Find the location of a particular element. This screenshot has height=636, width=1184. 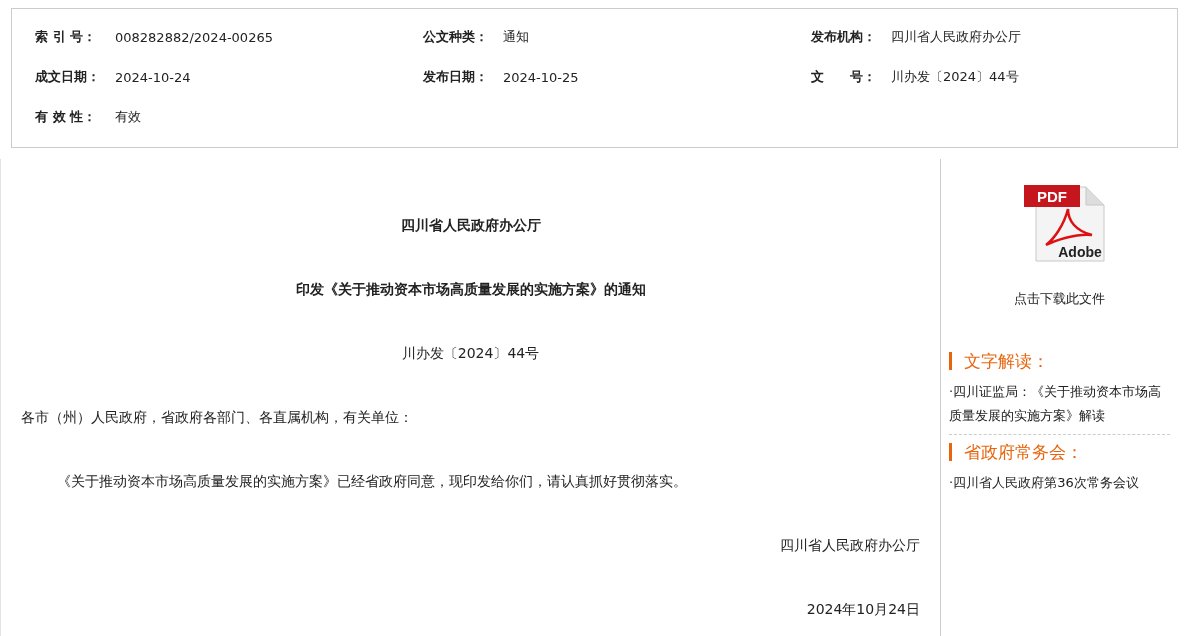

meta-value: 2024-10-24 is located at coordinates (153, 77).